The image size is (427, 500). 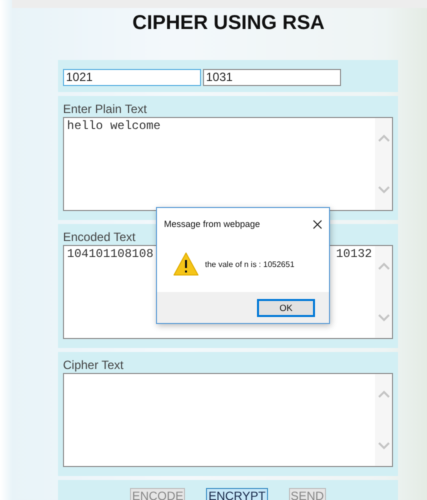 I want to click on dialog-title: Message from webpage, so click(x=212, y=224).